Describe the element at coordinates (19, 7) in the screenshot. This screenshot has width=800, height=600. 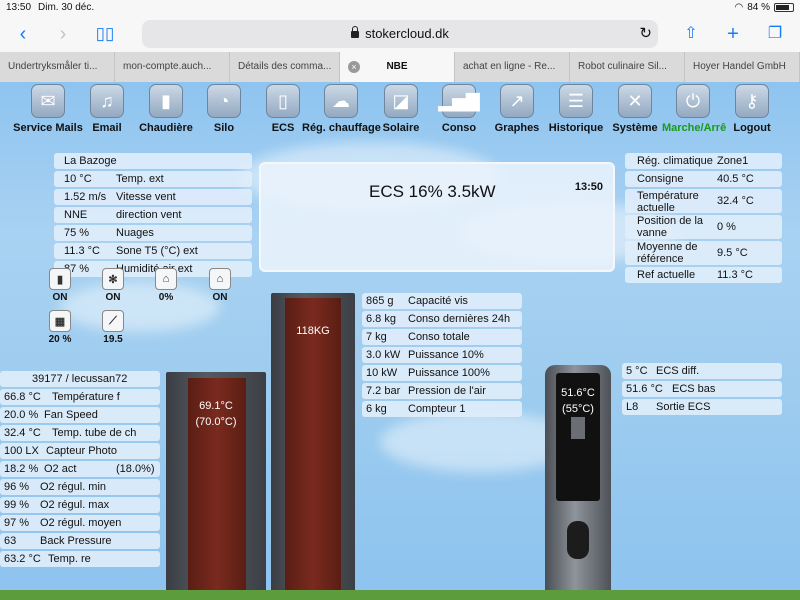
I see `clock: 13:50` at that location.